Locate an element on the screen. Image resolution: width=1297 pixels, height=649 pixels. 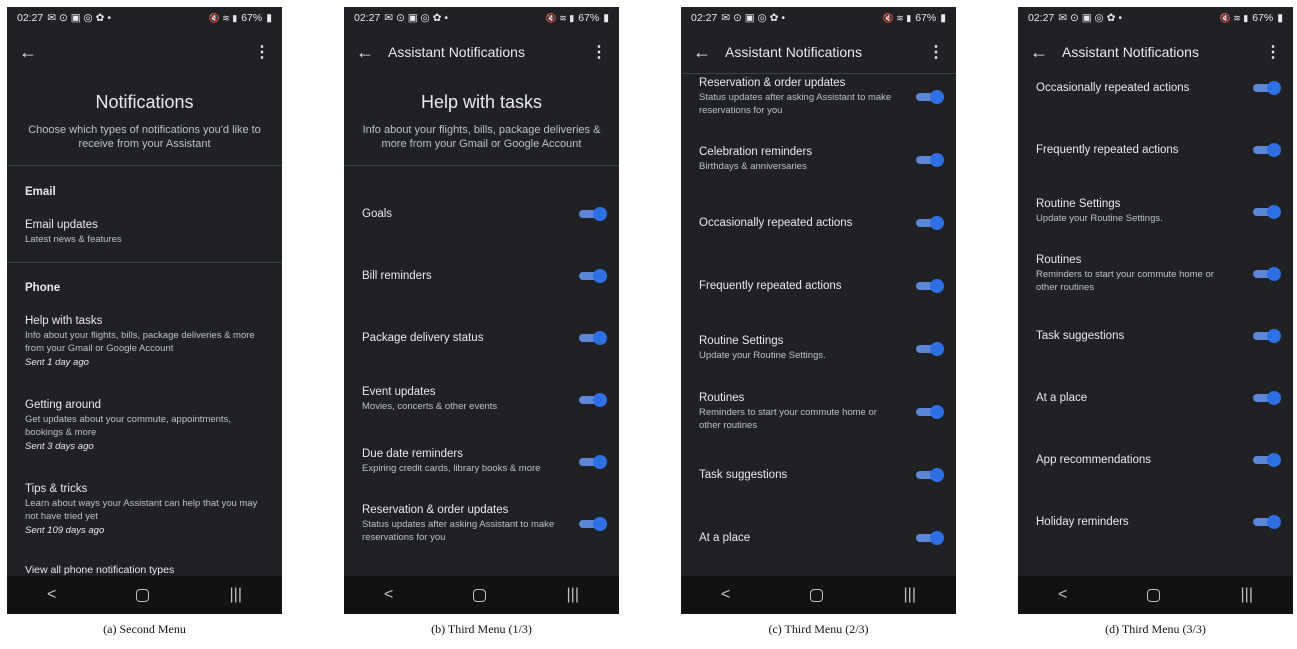
setting-row: Goals is located at coordinates (484, 214).